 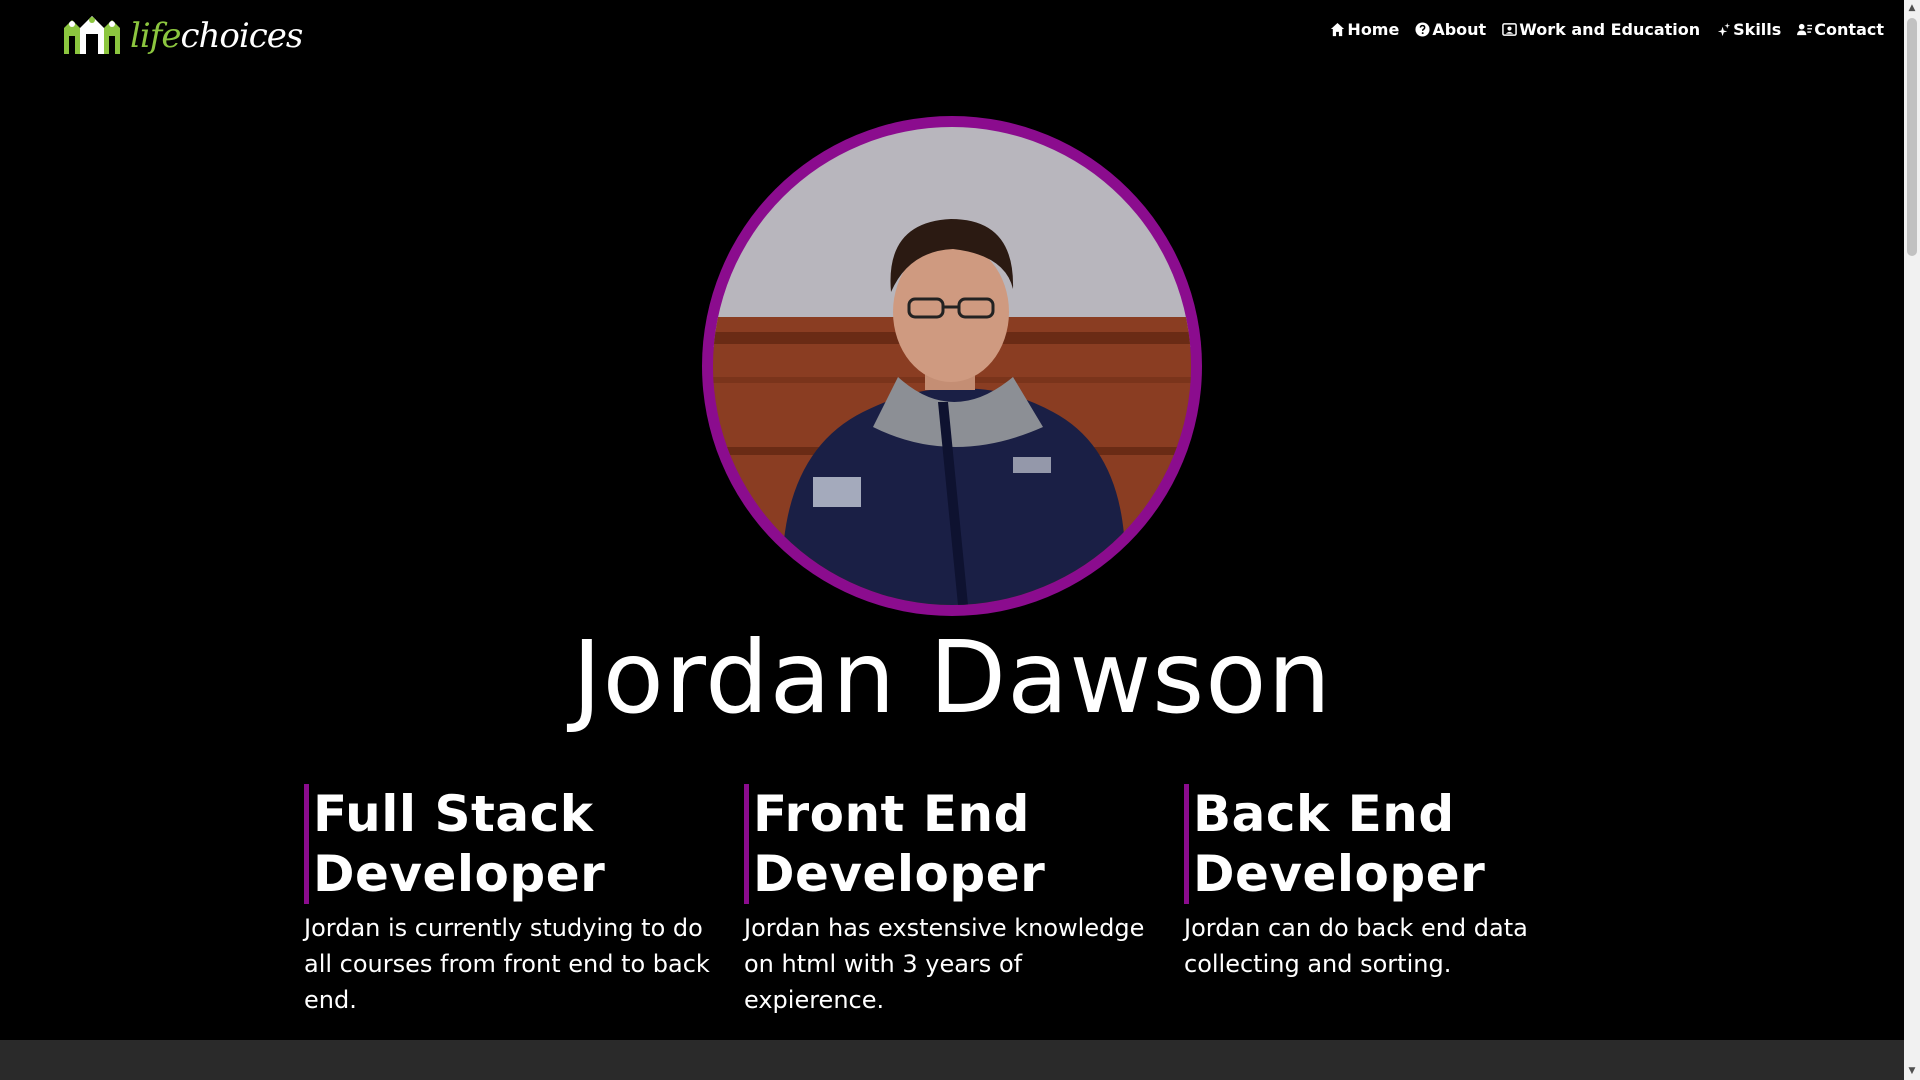 I want to click on nav-link-home: Home, so click(x=1364, y=29).